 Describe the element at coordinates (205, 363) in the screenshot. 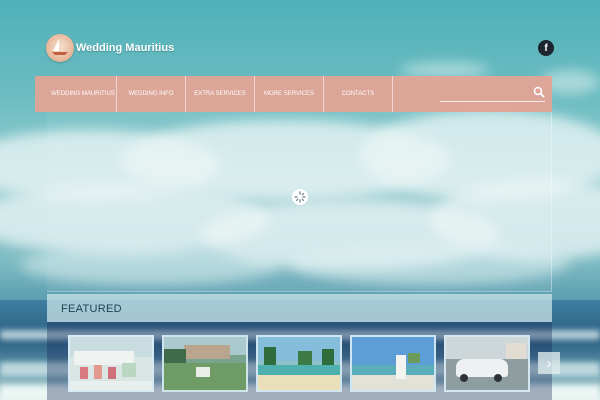

I see `thumbnail-beach-resort-lawn` at that location.